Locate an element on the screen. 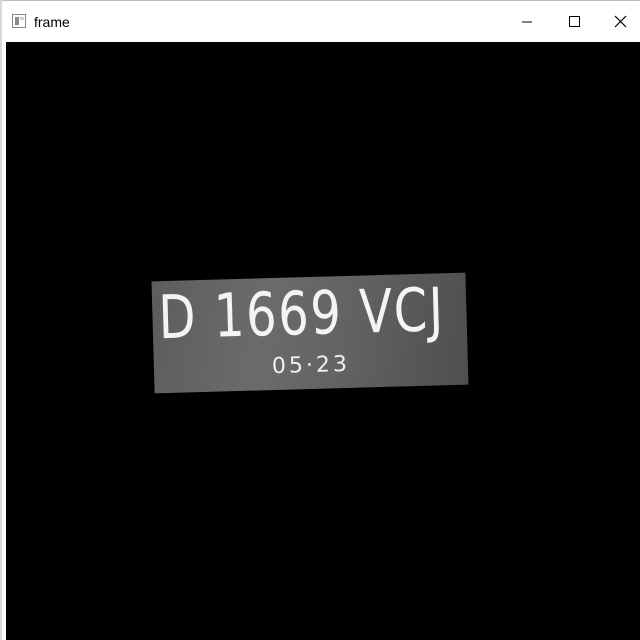 This screenshot has width=640, height=640. plate-expiry: 05·23 is located at coordinates (311, 365).